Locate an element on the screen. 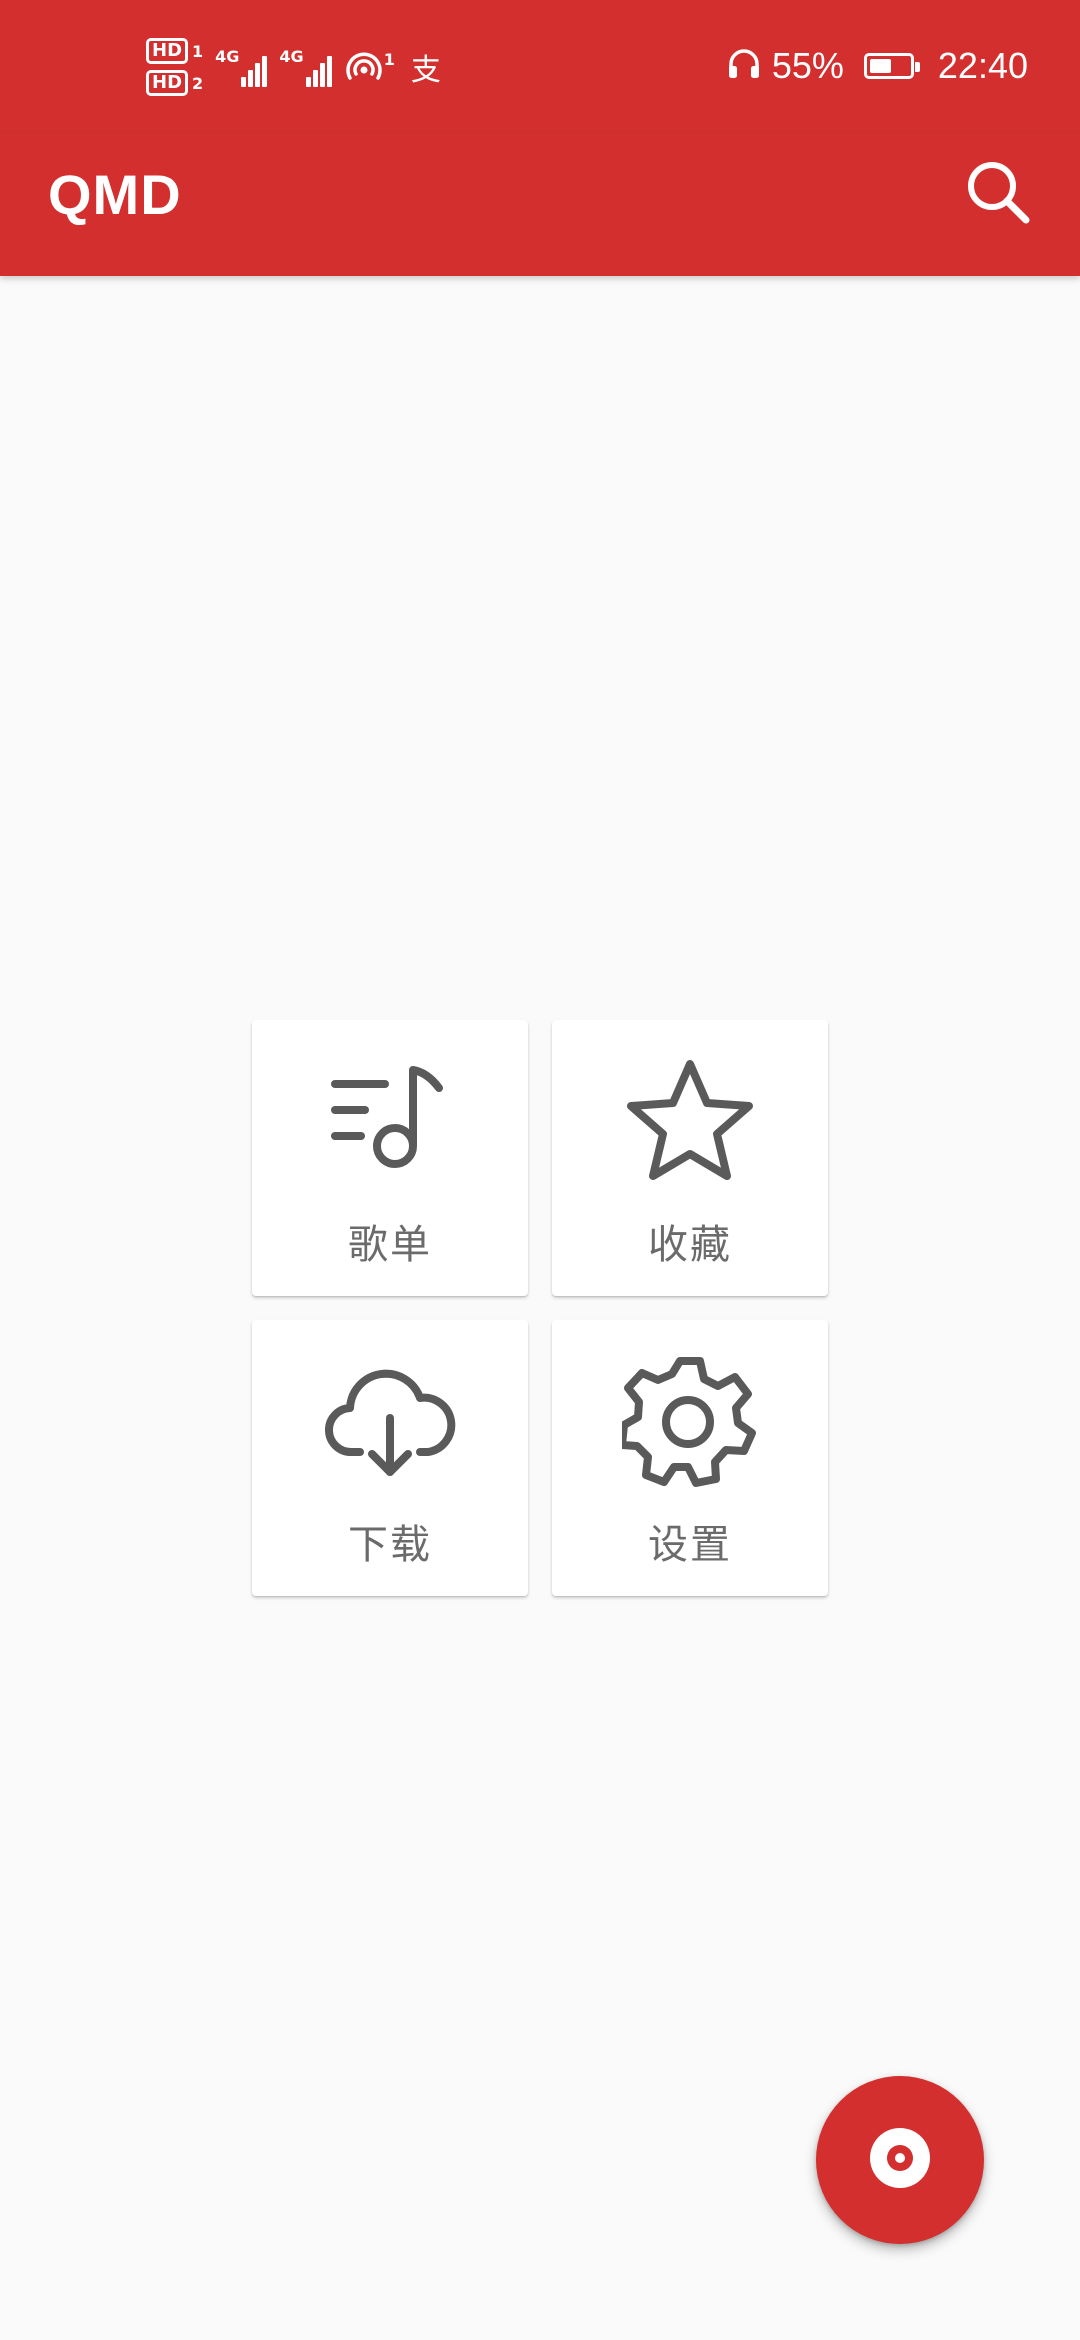 The width and height of the screenshot is (1080, 2340). now-playing-fab is located at coordinates (900, 2160).